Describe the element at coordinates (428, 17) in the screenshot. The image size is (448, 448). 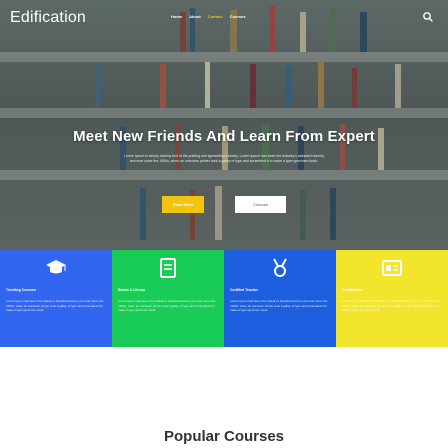
I see `search-icon` at that location.